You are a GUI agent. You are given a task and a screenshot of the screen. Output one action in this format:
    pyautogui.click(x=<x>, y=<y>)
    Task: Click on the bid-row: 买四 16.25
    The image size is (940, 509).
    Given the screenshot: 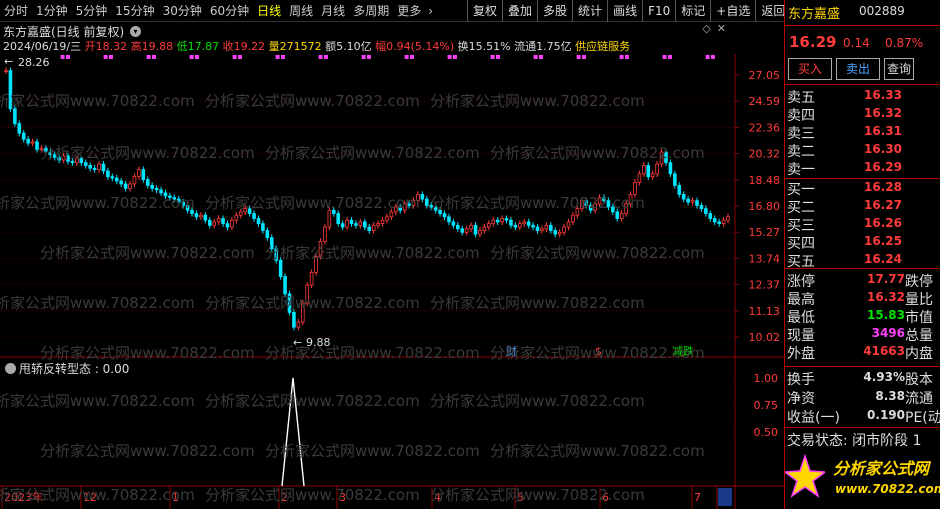 What is the action you would take?
    pyautogui.click(x=862, y=242)
    